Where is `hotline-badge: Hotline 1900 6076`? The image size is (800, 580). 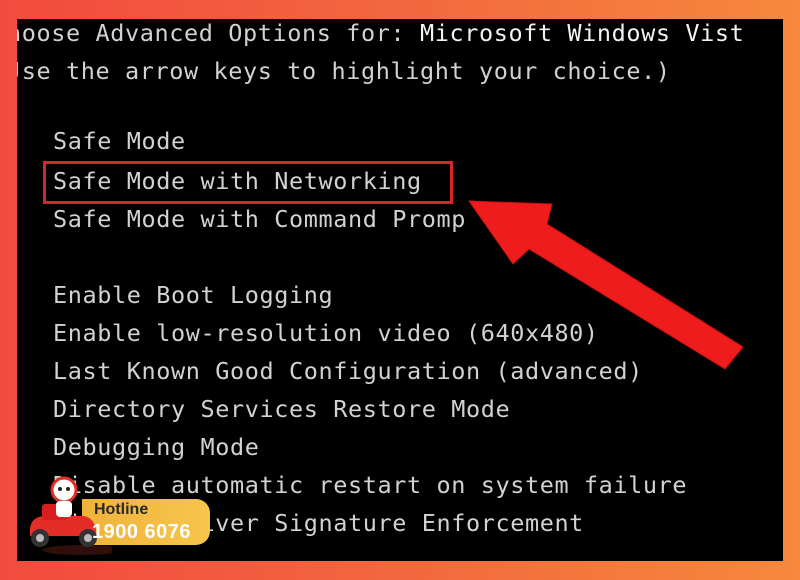
hotline-badge: Hotline 1900 6076 is located at coordinates (117, 515).